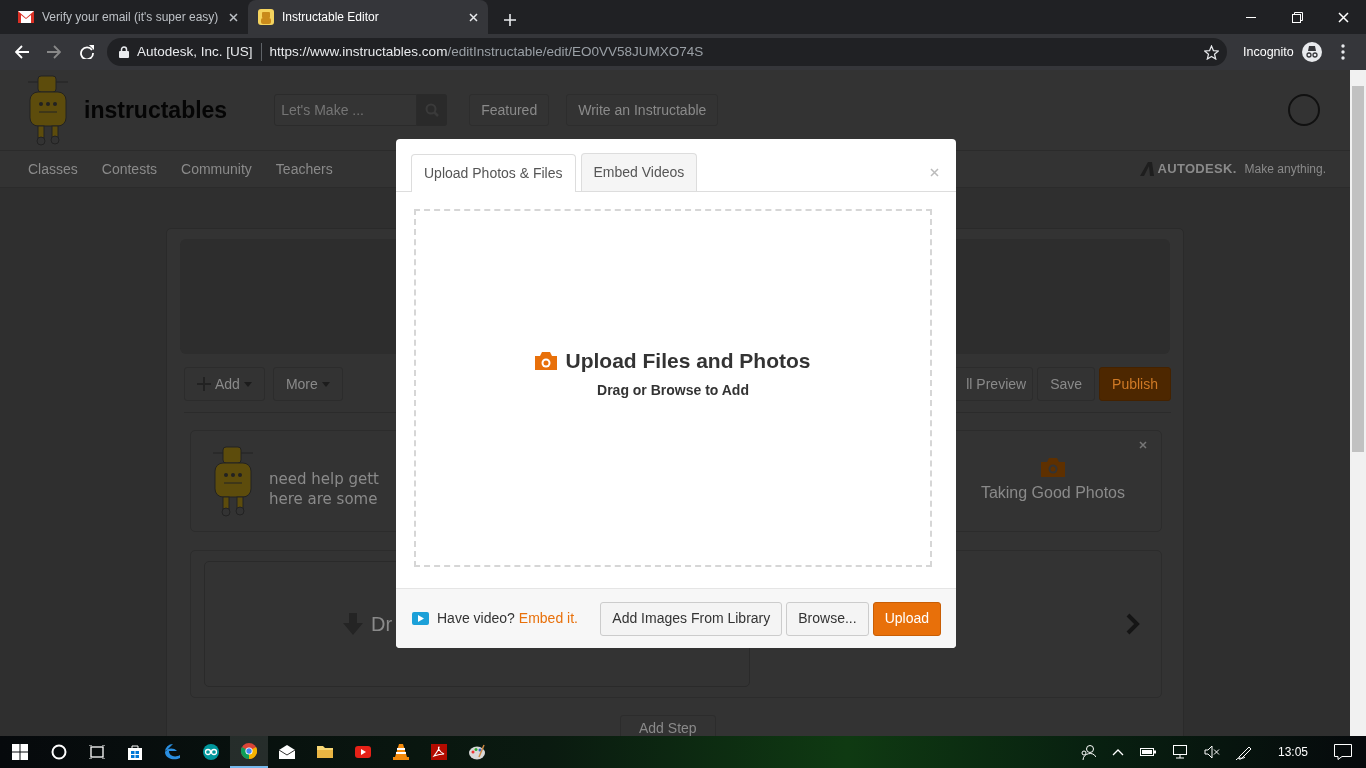 The height and width of the screenshot is (768, 1366). Describe the element at coordinates (688, 360) in the screenshot. I see `drop-zone-title: Upload Files and Photos` at that location.